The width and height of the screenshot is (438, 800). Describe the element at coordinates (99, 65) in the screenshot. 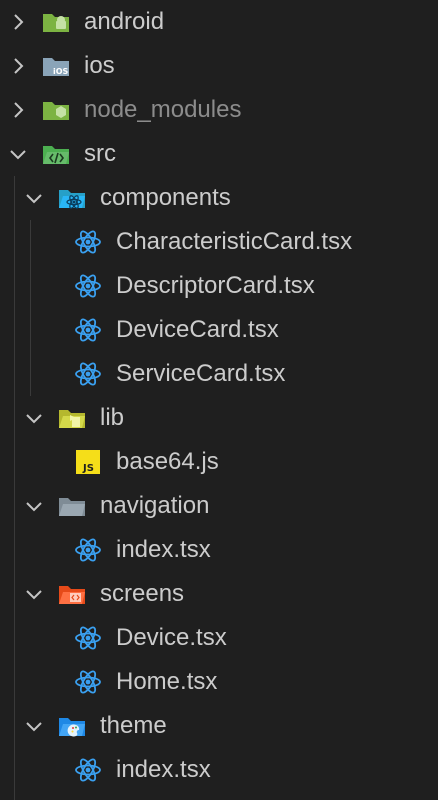

I see `folder-label: ios` at that location.